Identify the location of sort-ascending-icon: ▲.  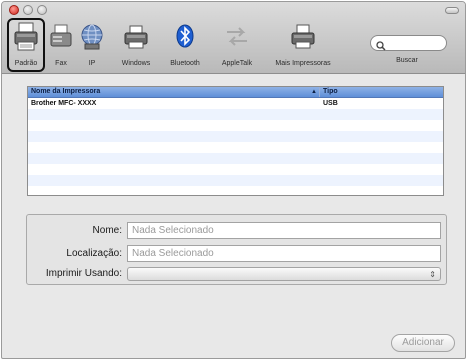
(314, 92).